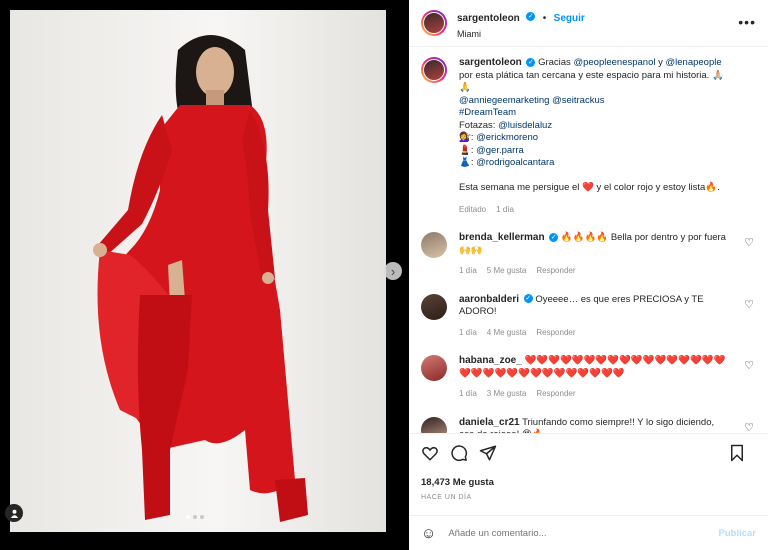  What do you see at coordinates (488, 455) in the screenshot?
I see `share-icon` at bounding box center [488, 455].